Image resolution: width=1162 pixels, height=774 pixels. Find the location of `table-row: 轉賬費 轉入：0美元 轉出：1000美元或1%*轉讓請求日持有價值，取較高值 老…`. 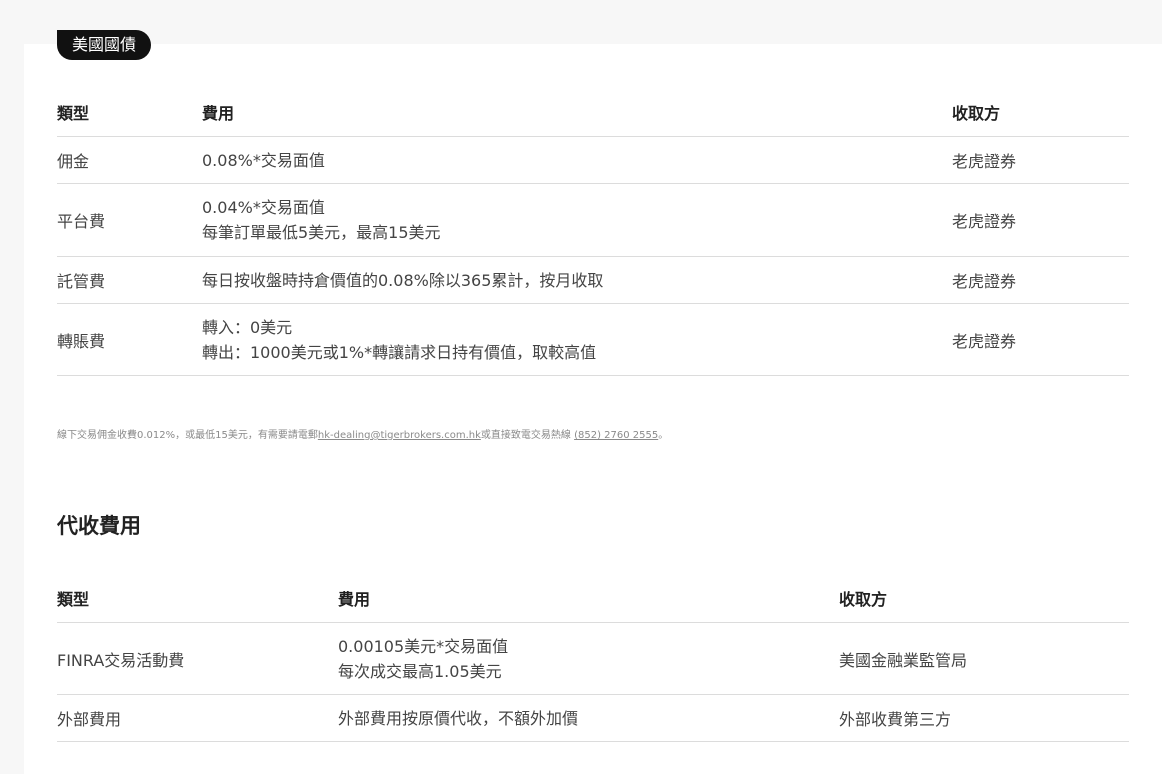

table-row: 轉賬費 轉入：0美元 轉出：1000美元或1%*轉讓請求日持有價值，取較高值 老… is located at coordinates (593, 340).